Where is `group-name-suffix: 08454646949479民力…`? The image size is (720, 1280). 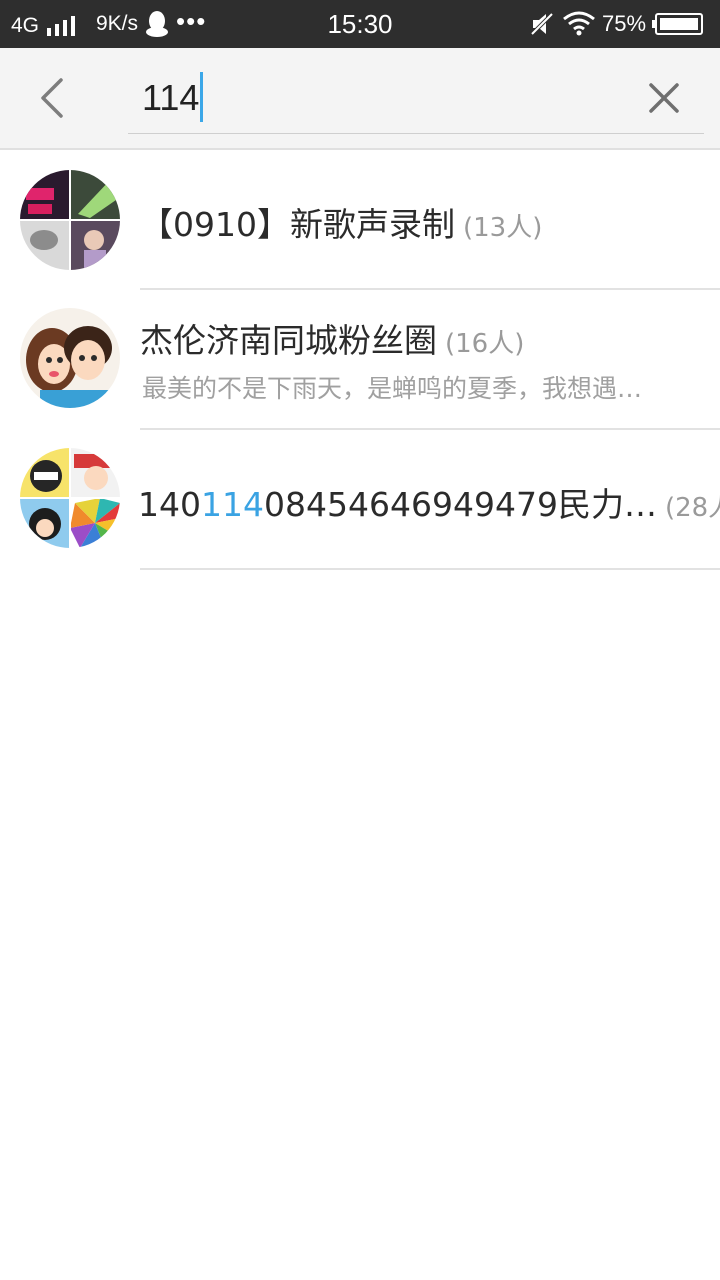
group-name-suffix: 08454646949479民力… is located at coordinates (460, 504).